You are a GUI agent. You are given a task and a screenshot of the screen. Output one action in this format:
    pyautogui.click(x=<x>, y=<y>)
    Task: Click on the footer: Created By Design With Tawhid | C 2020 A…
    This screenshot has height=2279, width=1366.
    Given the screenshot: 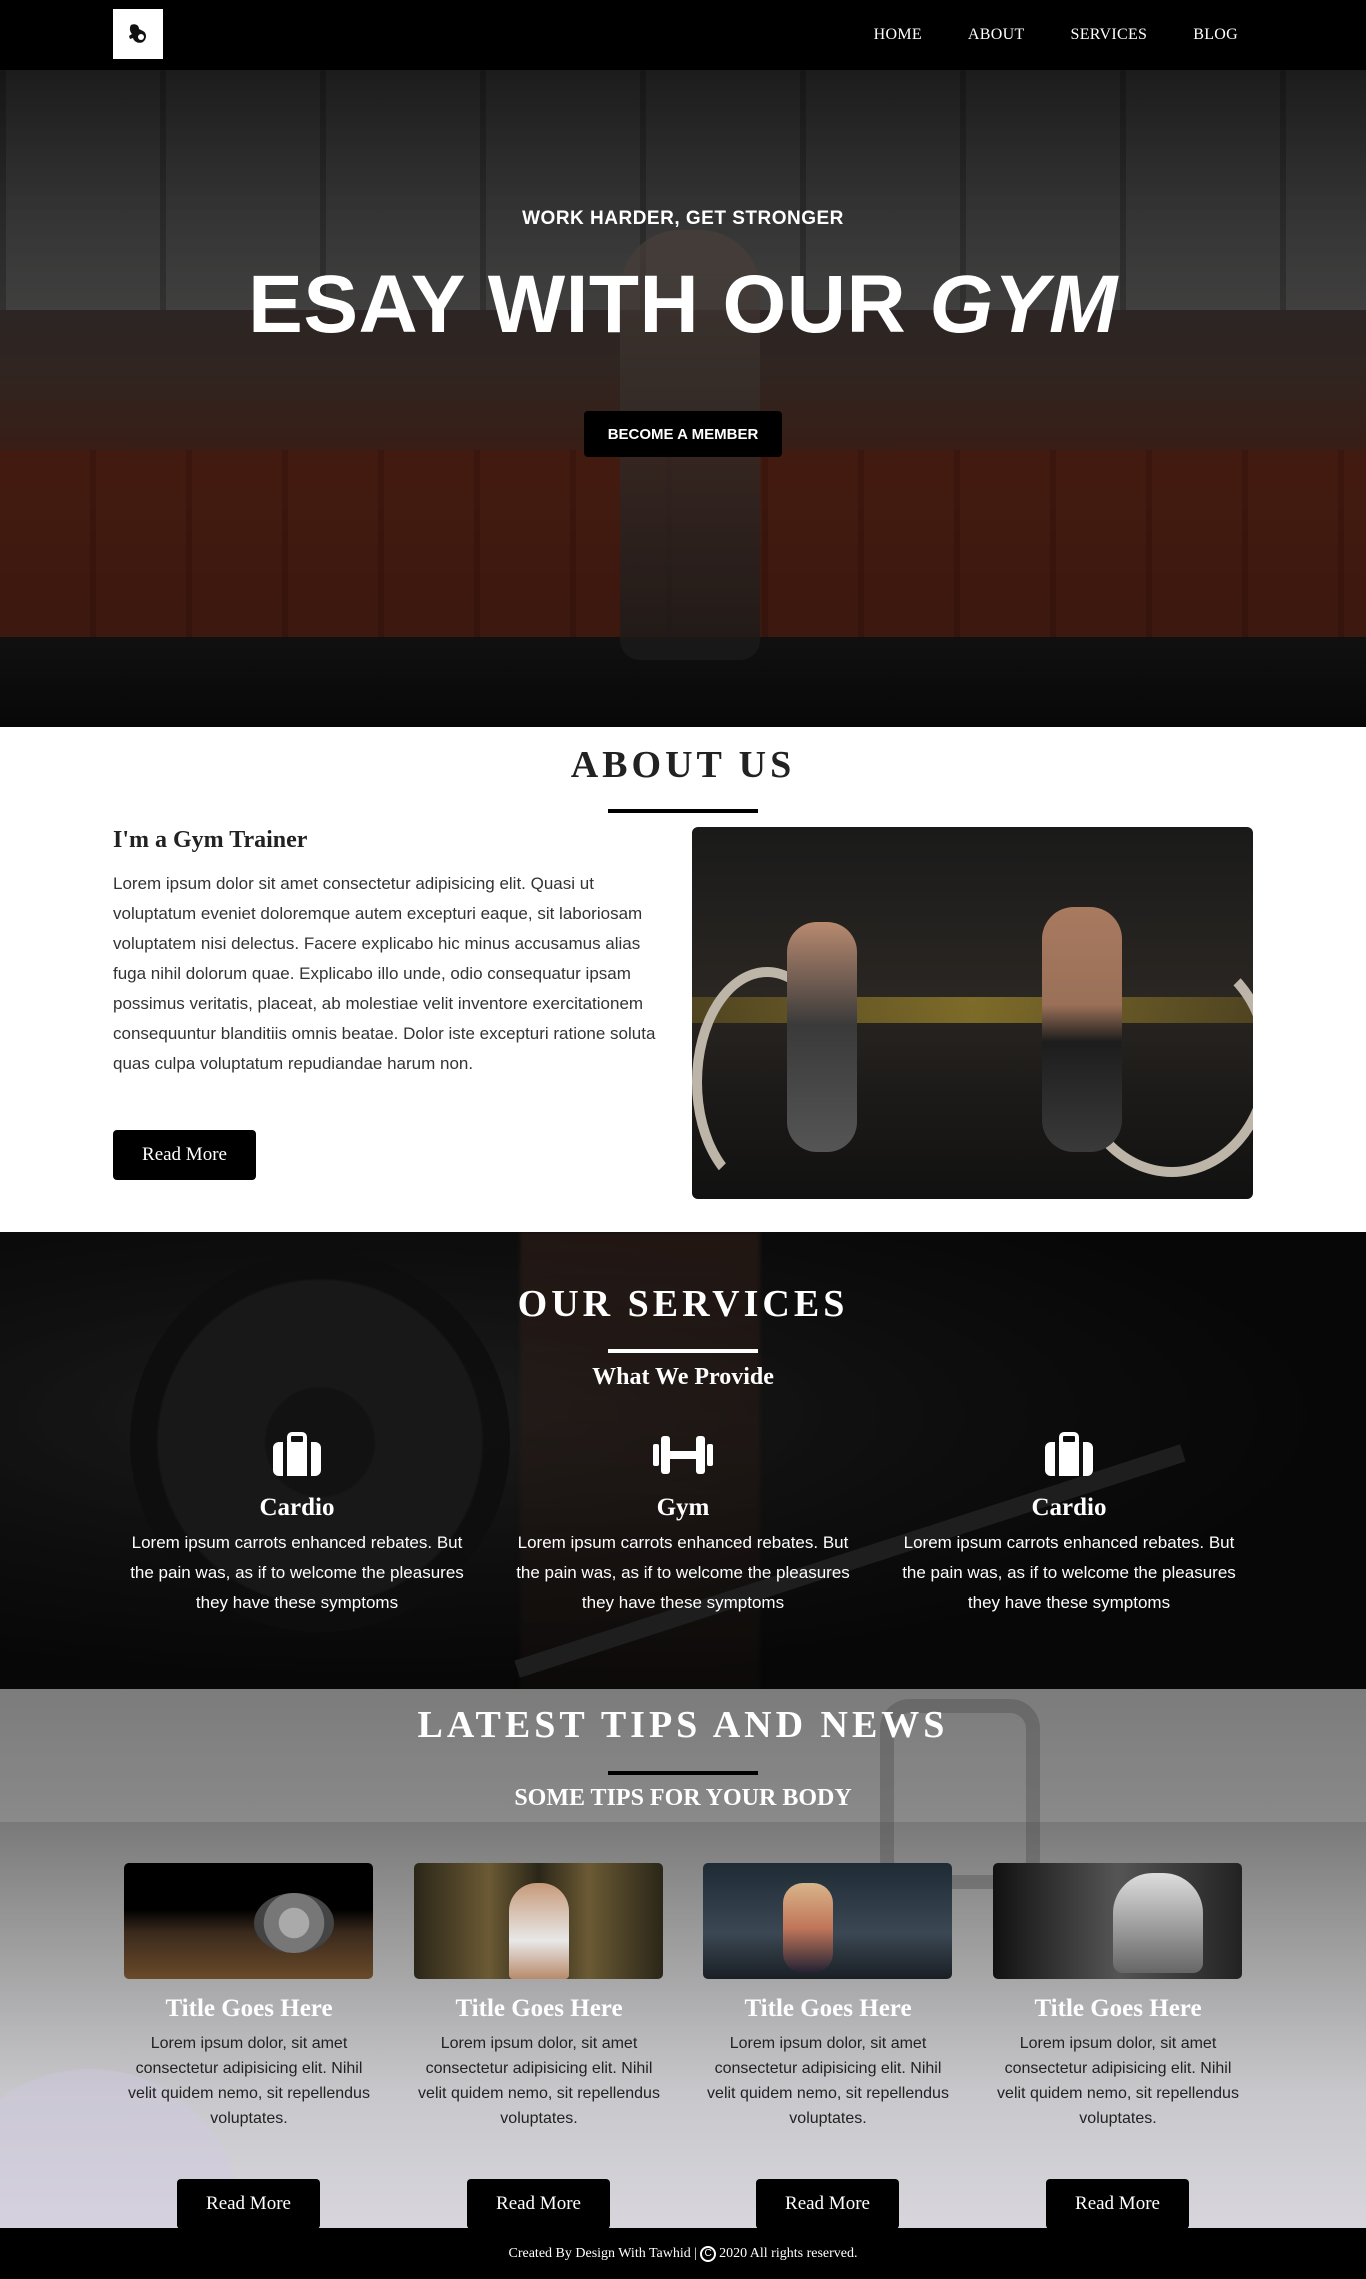 What is the action you would take?
    pyautogui.click(x=683, y=2253)
    